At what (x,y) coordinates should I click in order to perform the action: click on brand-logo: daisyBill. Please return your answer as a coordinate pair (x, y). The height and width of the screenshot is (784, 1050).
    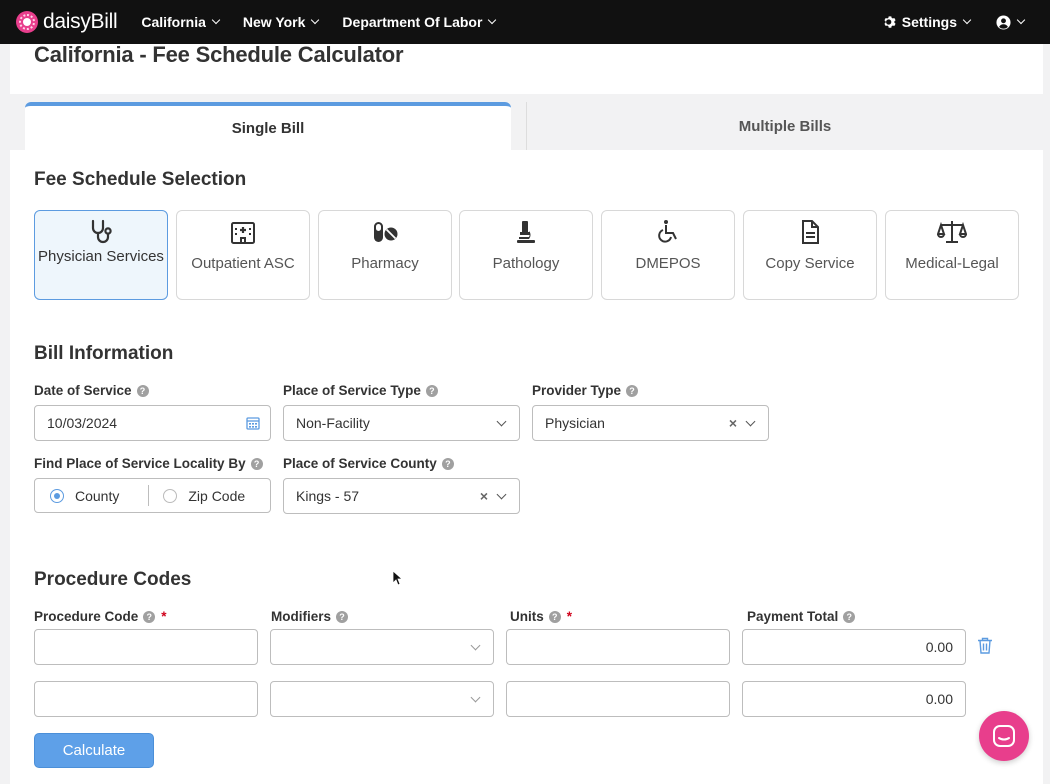
    Looking at the image, I should click on (67, 22).